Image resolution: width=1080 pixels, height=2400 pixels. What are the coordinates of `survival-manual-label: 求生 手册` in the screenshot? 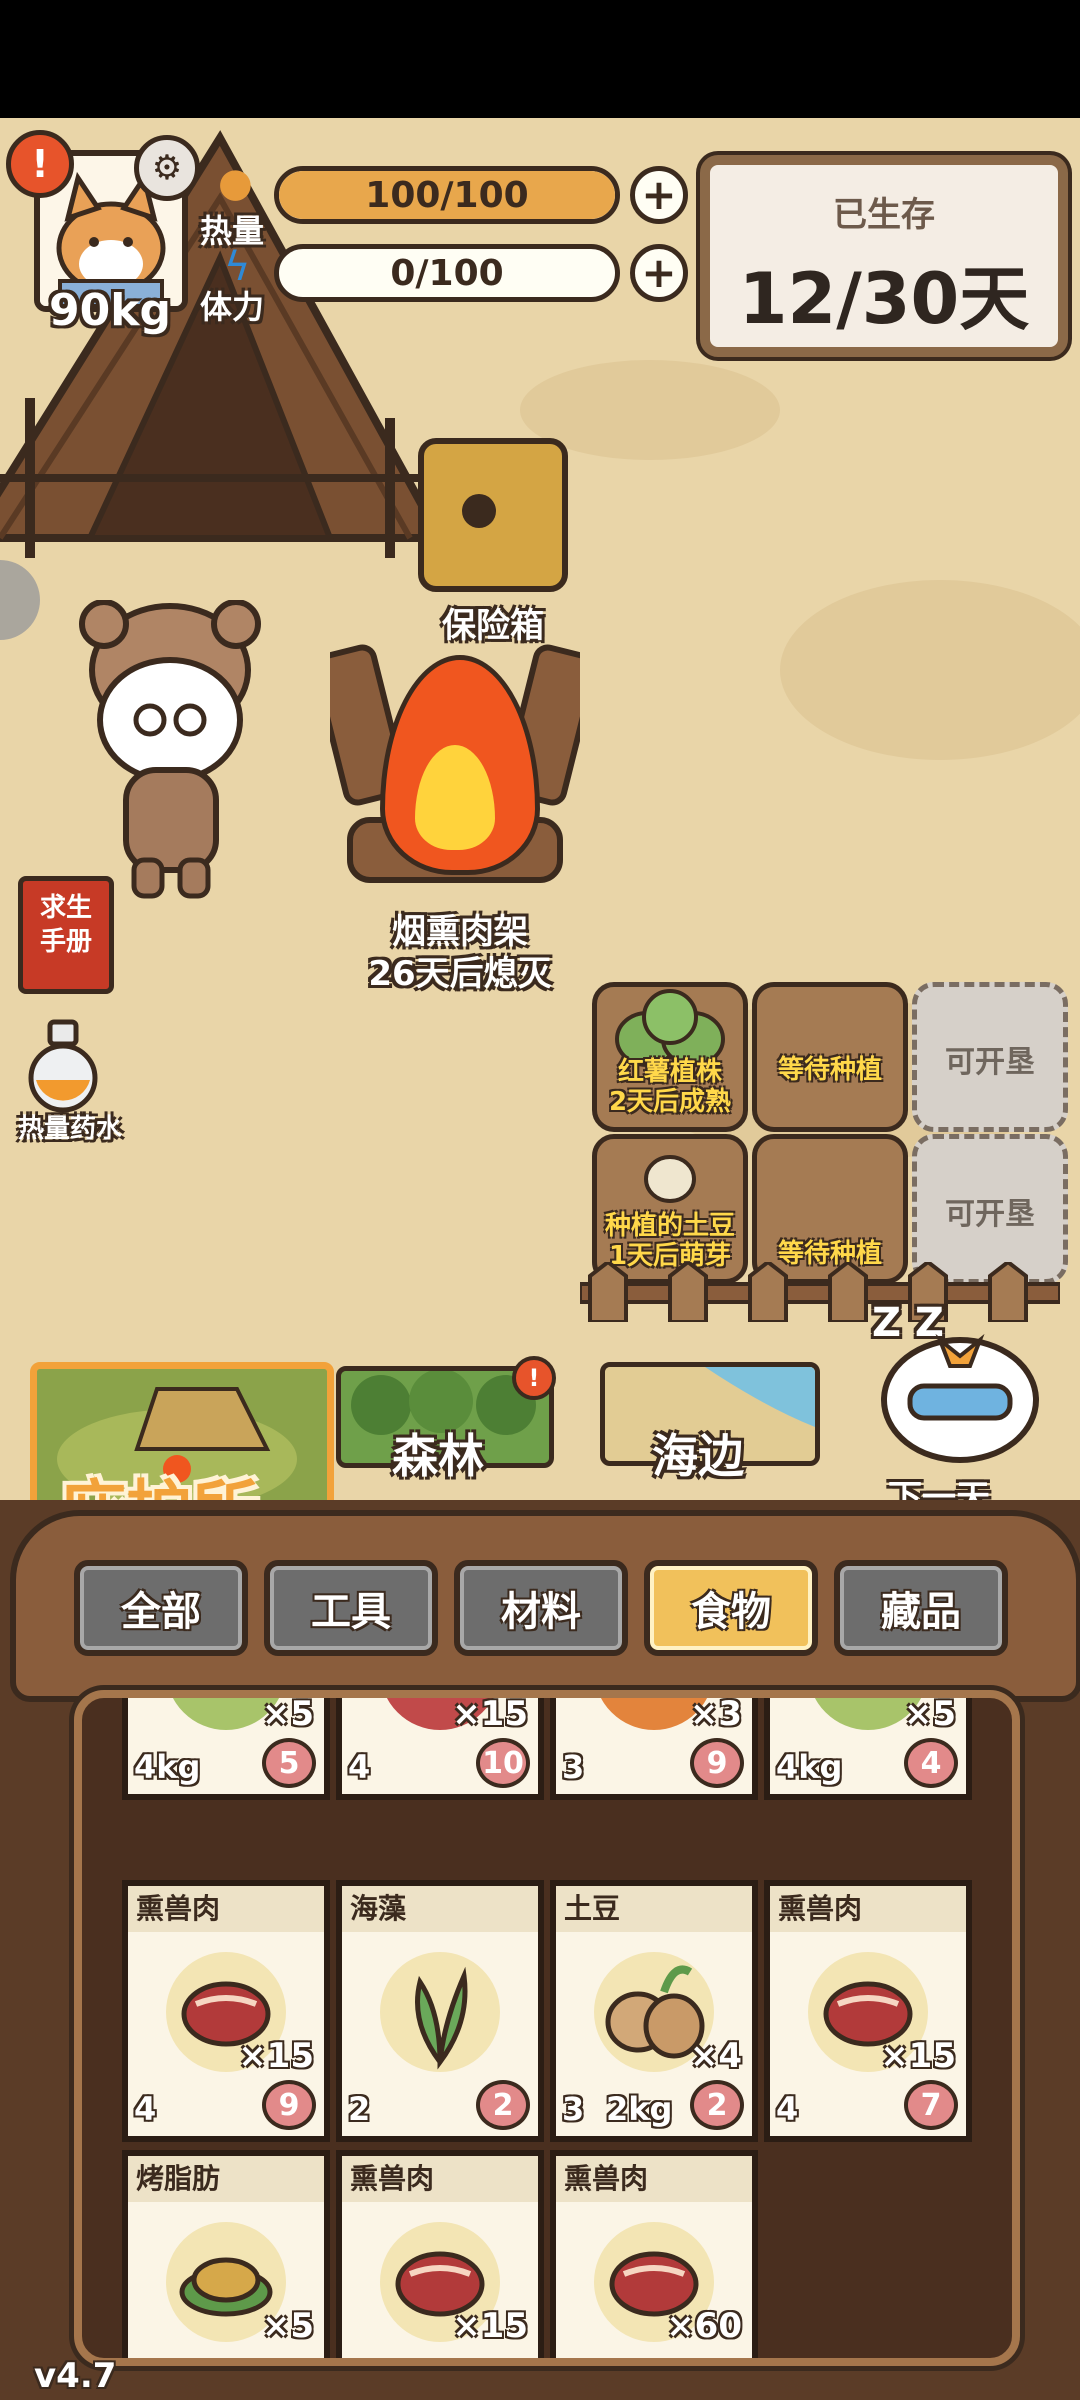 It's located at (65, 925).